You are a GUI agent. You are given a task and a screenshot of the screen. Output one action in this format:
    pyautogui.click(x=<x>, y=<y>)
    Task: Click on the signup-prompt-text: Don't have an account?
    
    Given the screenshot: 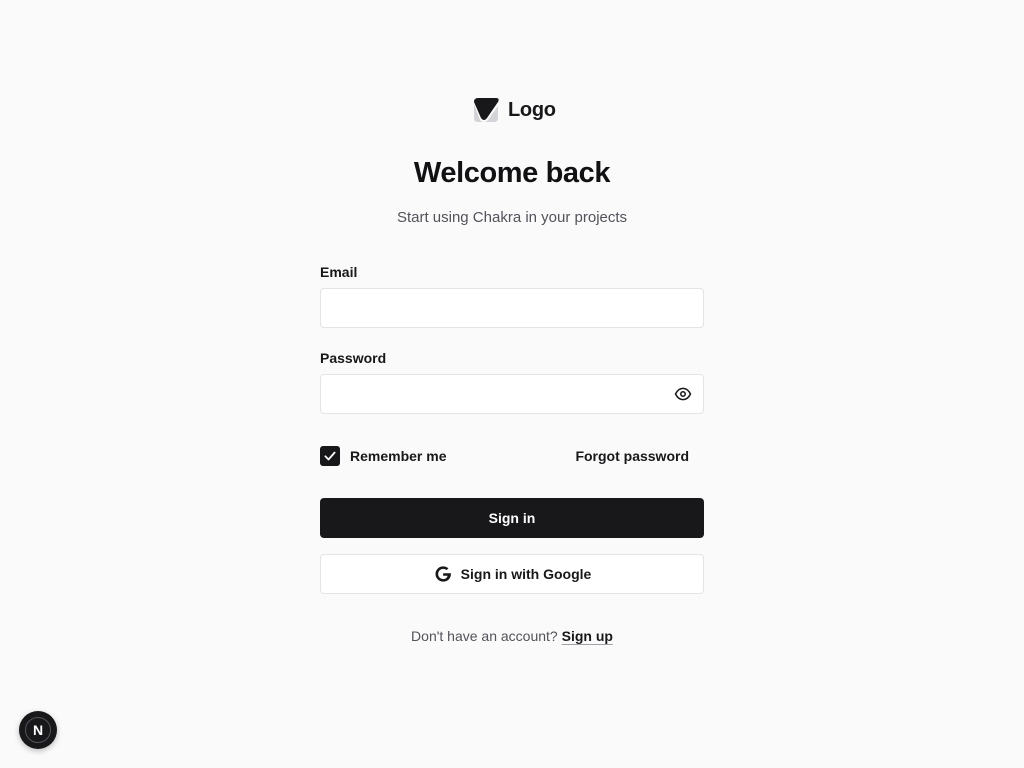 What is the action you would take?
    pyautogui.click(x=484, y=636)
    